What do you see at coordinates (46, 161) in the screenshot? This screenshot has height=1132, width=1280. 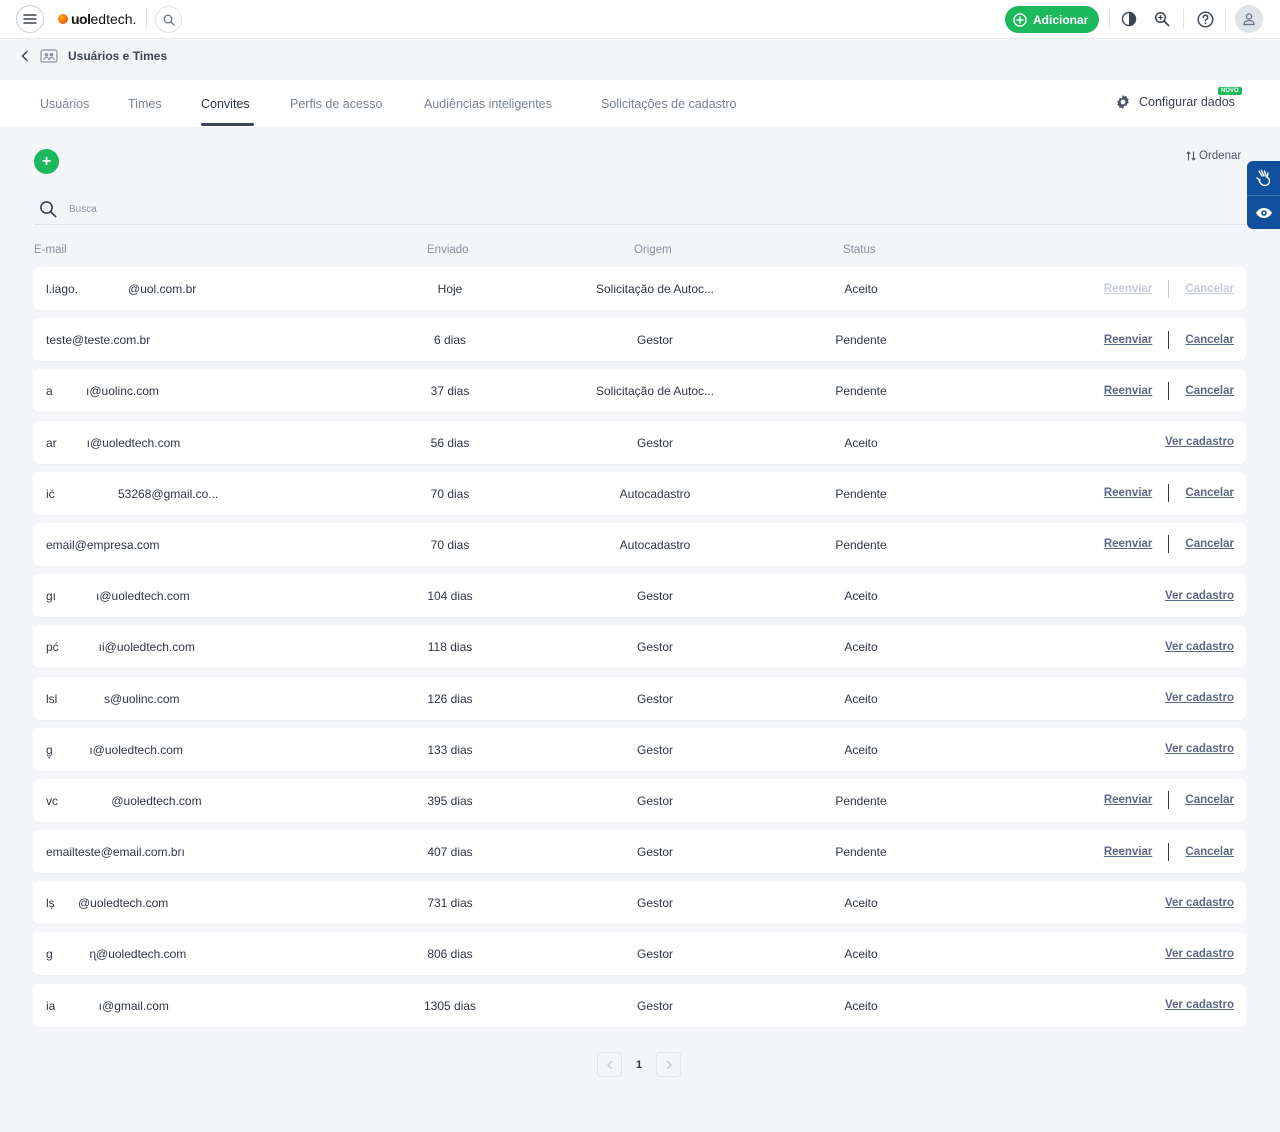 I see `add-invite-button: +` at bounding box center [46, 161].